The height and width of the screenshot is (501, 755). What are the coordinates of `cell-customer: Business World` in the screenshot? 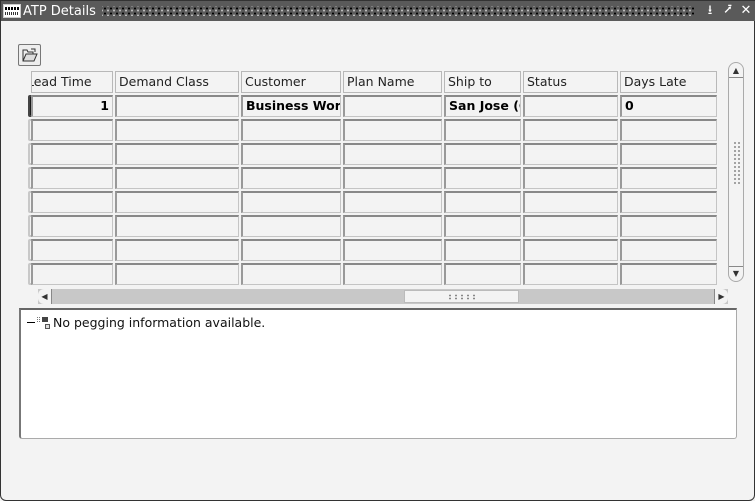 It's located at (291, 106).